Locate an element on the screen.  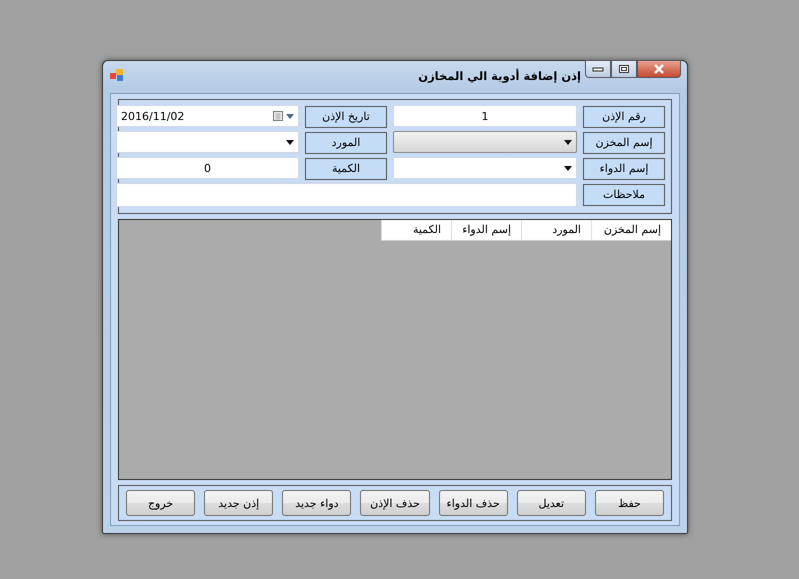
field-label: رقم الإذن is located at coordinates (624, 117).